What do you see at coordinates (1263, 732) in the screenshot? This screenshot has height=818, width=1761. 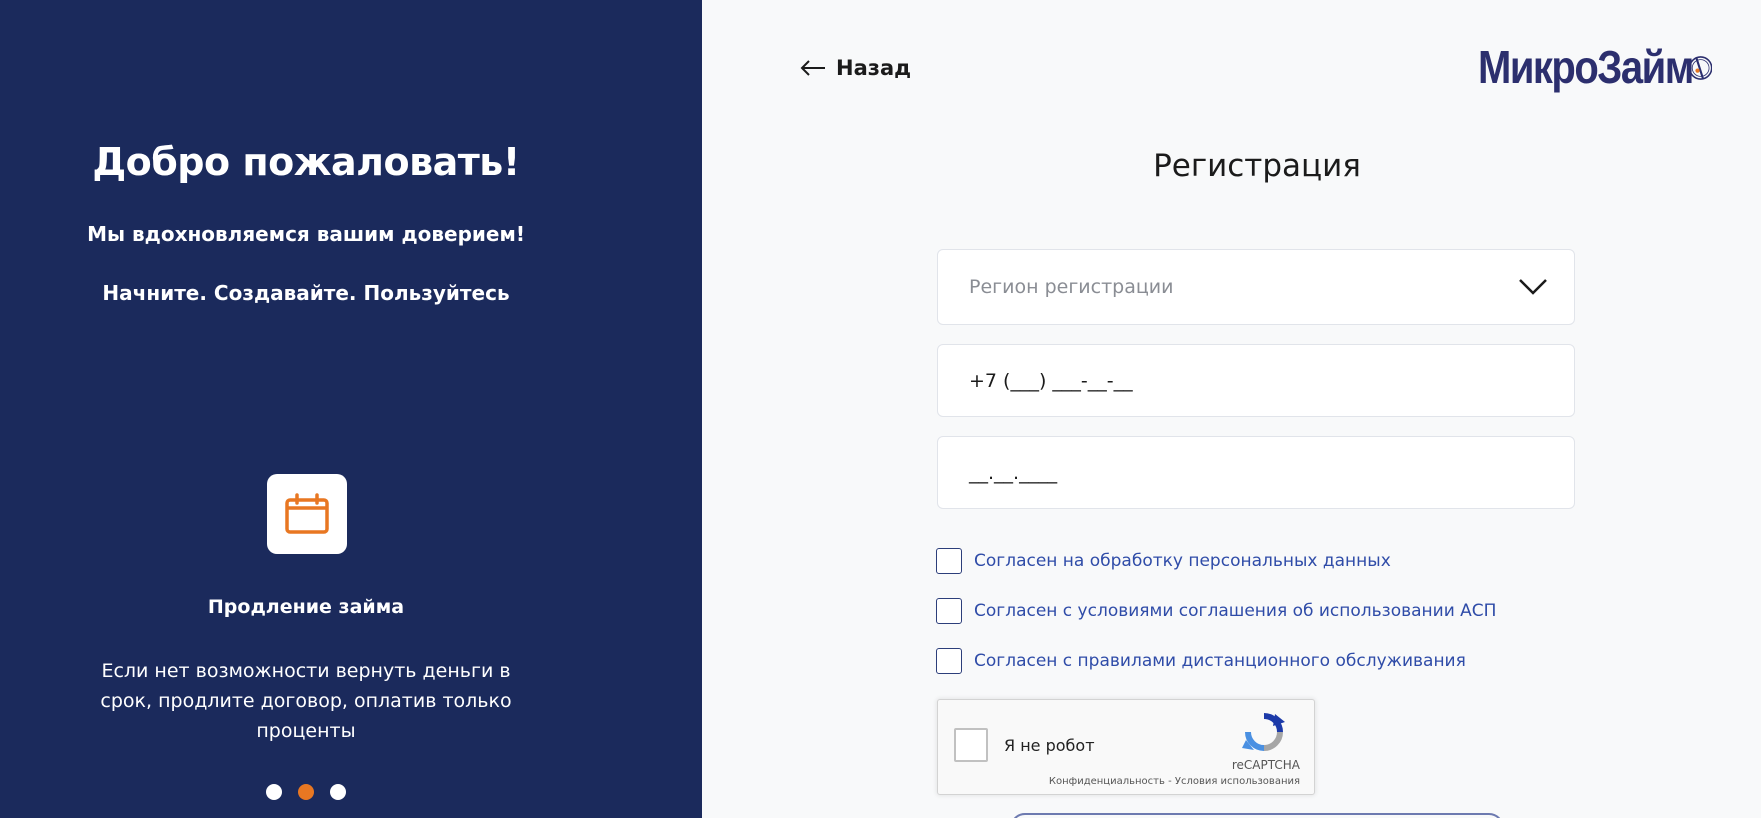 I see `recaptcha-logo-icon` at bounding box center [1263, 732].